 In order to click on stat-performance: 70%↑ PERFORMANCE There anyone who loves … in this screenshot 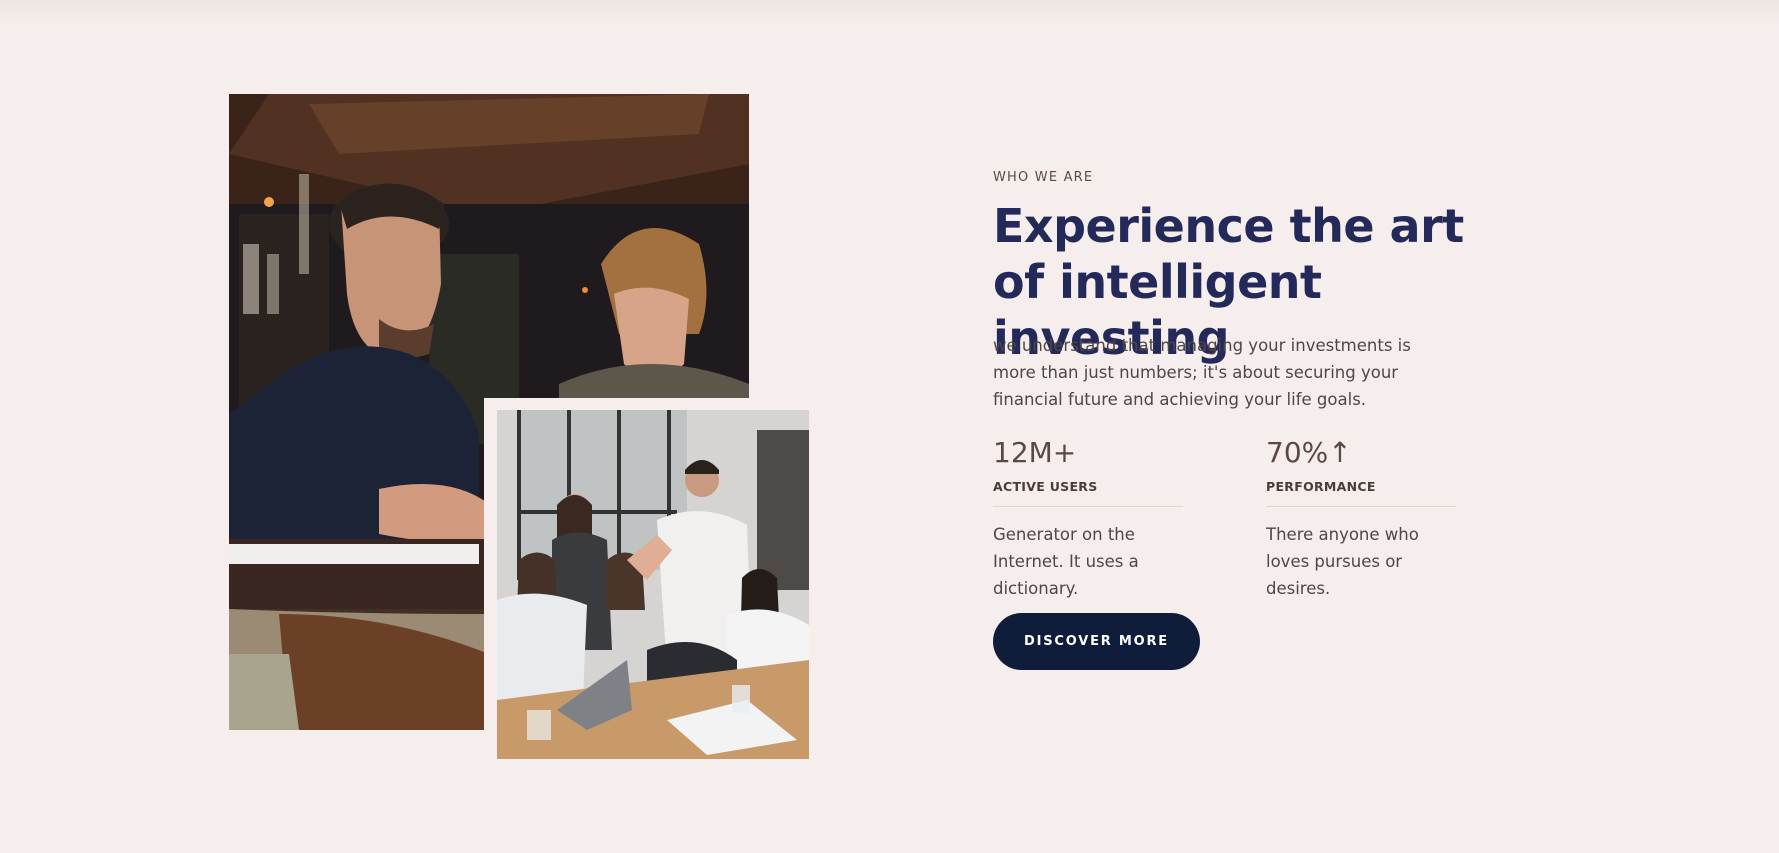, I will do `click(1361, 519)`.